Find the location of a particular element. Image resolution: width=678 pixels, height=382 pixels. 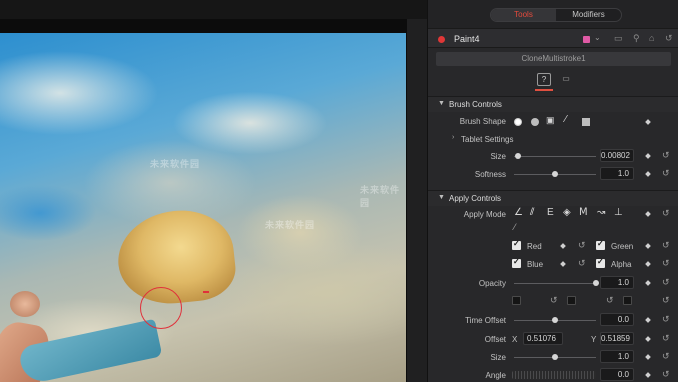

green-channel-checkbox is located at coordinates (600, 244).